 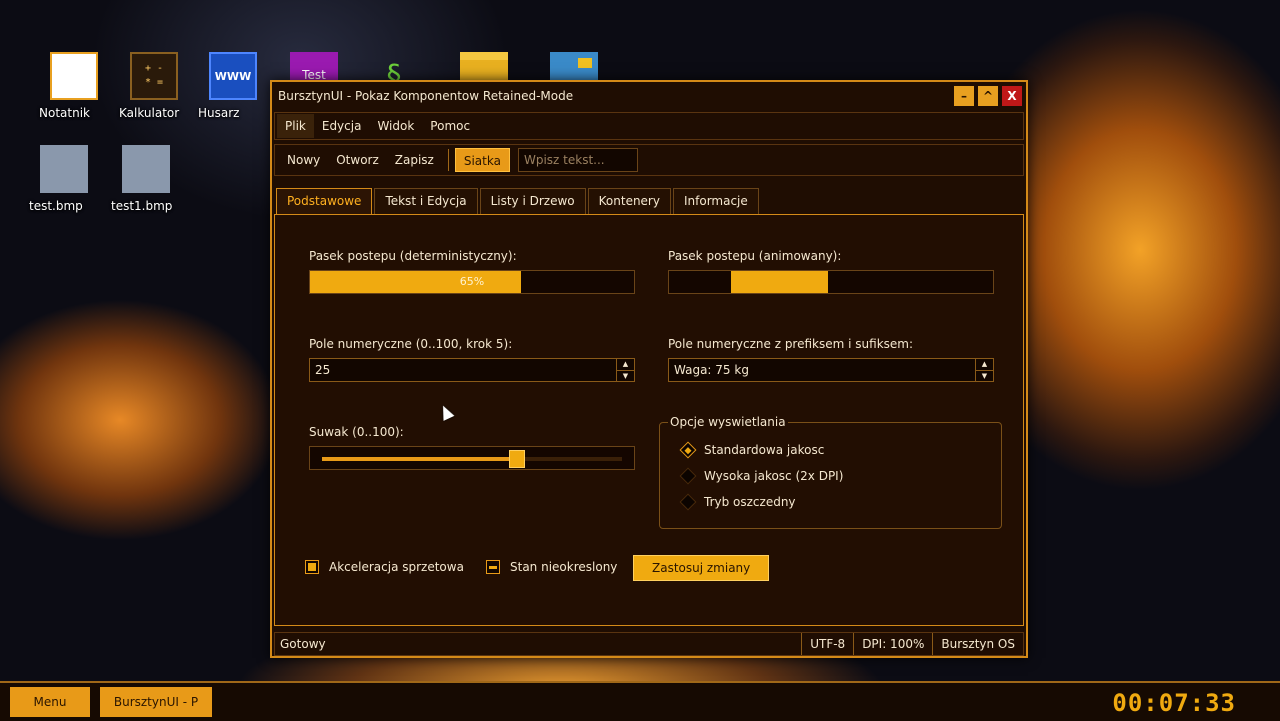 I want to click on checkbox-hardware-acceleration: Akceleracja sprzetowa, so click(x=384, y=567).